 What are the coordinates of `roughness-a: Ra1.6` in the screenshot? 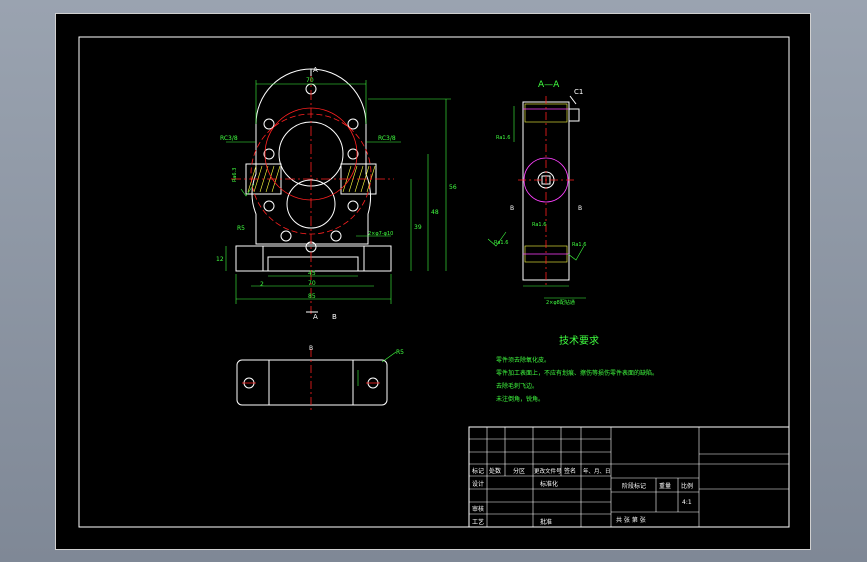 It's located at (503, 138).